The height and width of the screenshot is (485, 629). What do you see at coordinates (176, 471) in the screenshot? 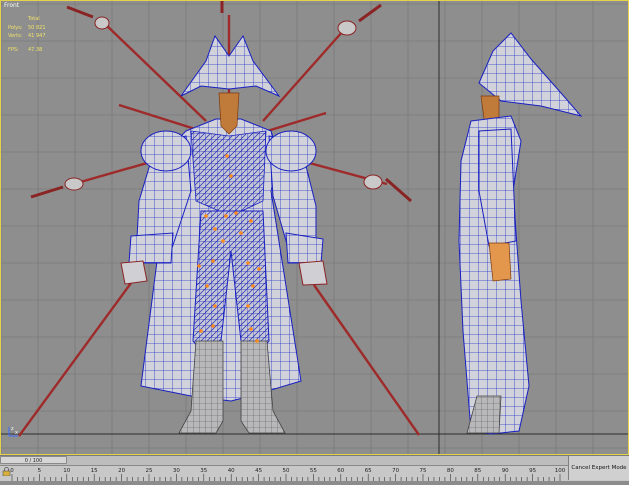
I see `ruler-tick-label: 30` at bounding box center [176, 471].